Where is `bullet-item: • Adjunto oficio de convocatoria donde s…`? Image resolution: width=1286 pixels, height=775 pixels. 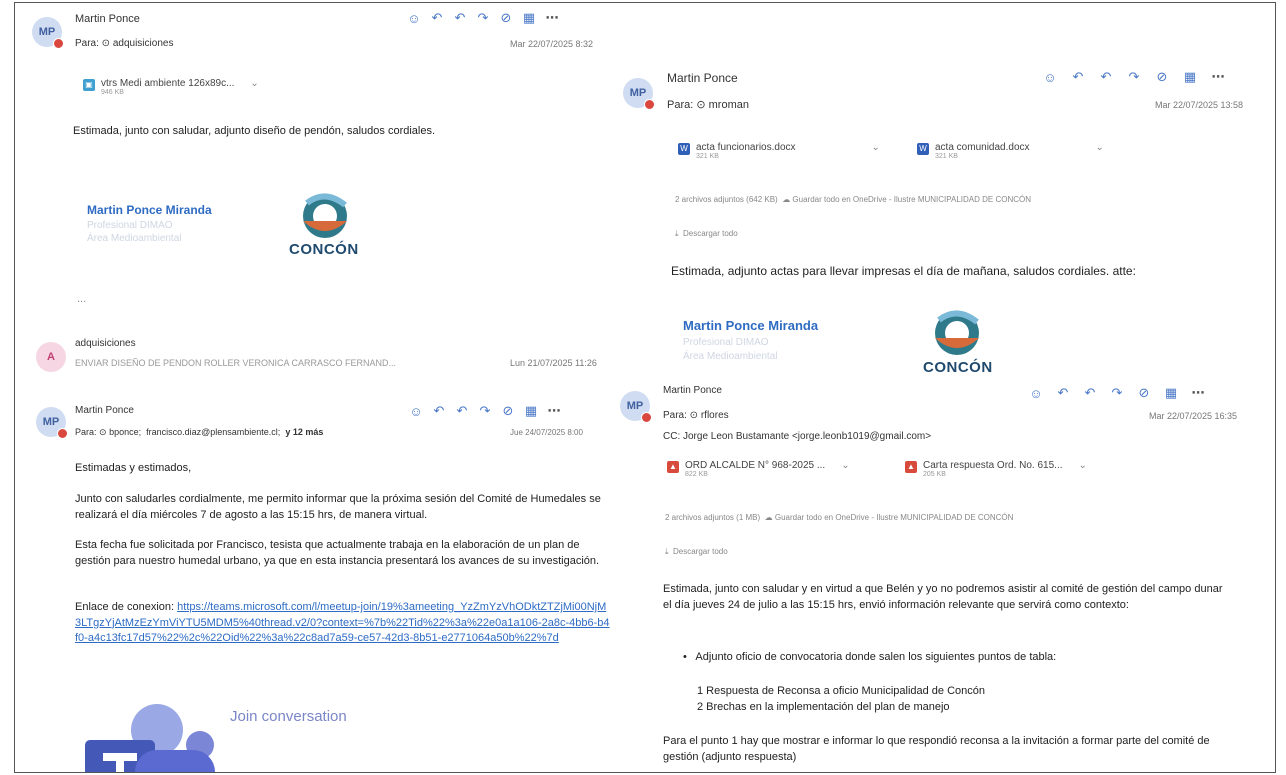
bullet-item: • Adjunto oficio de convocatoria donde s… is located at coordinates (870, 657).